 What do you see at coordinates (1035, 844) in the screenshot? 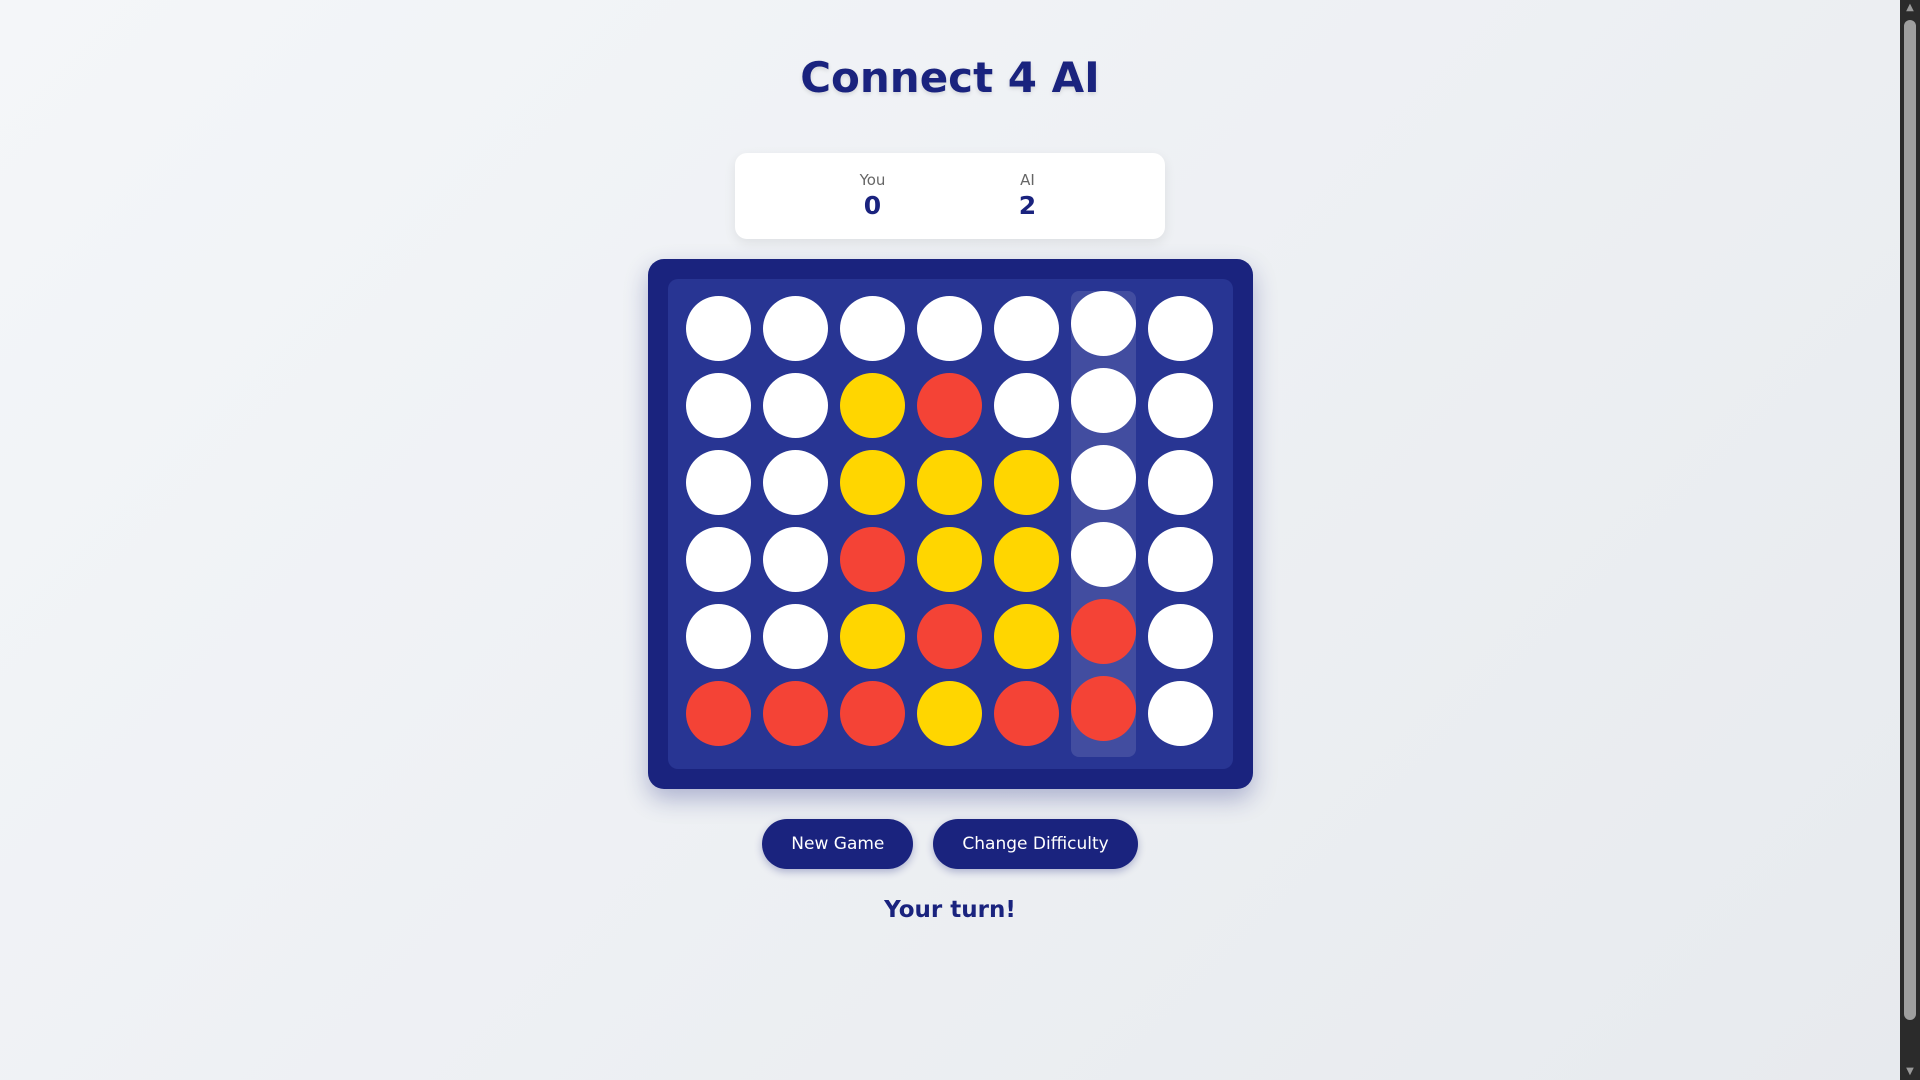
I see `change-difficulty-button: Change Difficulty` at bounding box center [1035, 844].